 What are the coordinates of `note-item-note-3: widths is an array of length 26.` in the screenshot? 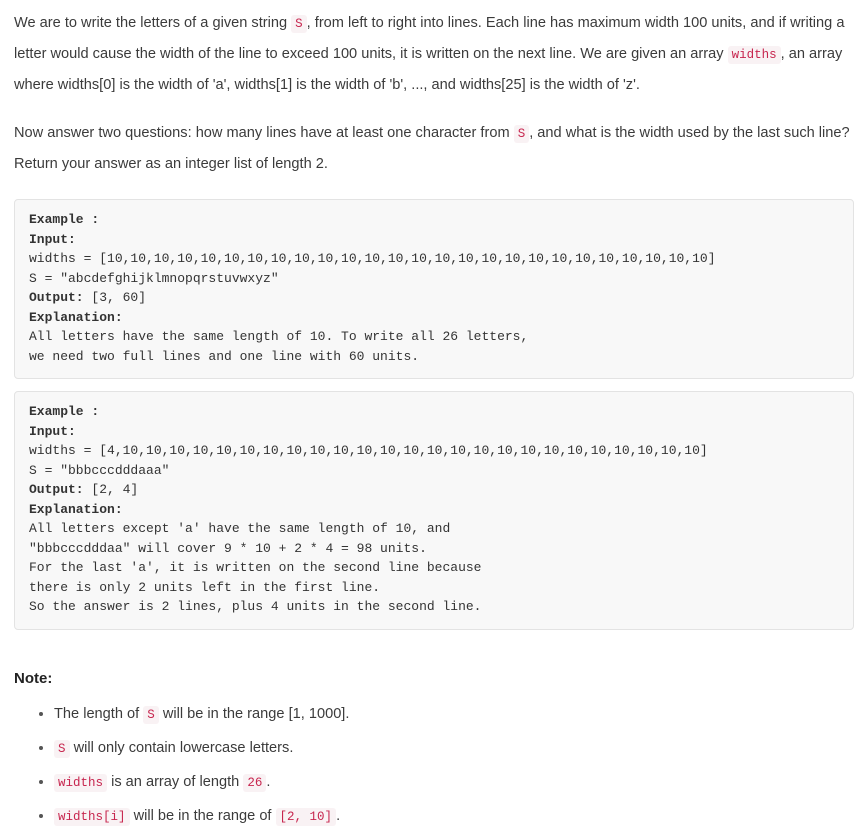 It's located at (454, 782).